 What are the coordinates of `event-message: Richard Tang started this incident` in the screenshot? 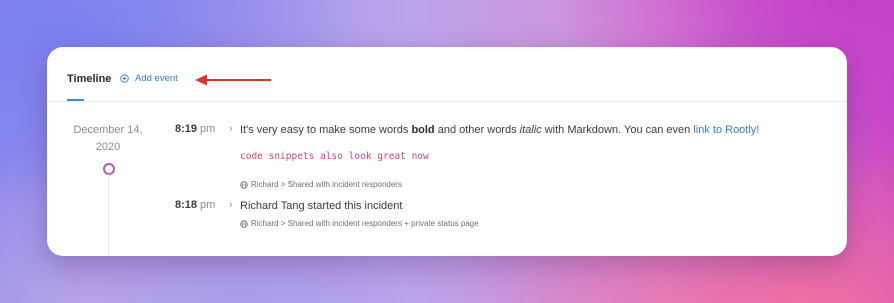 It's located at (321, 206).